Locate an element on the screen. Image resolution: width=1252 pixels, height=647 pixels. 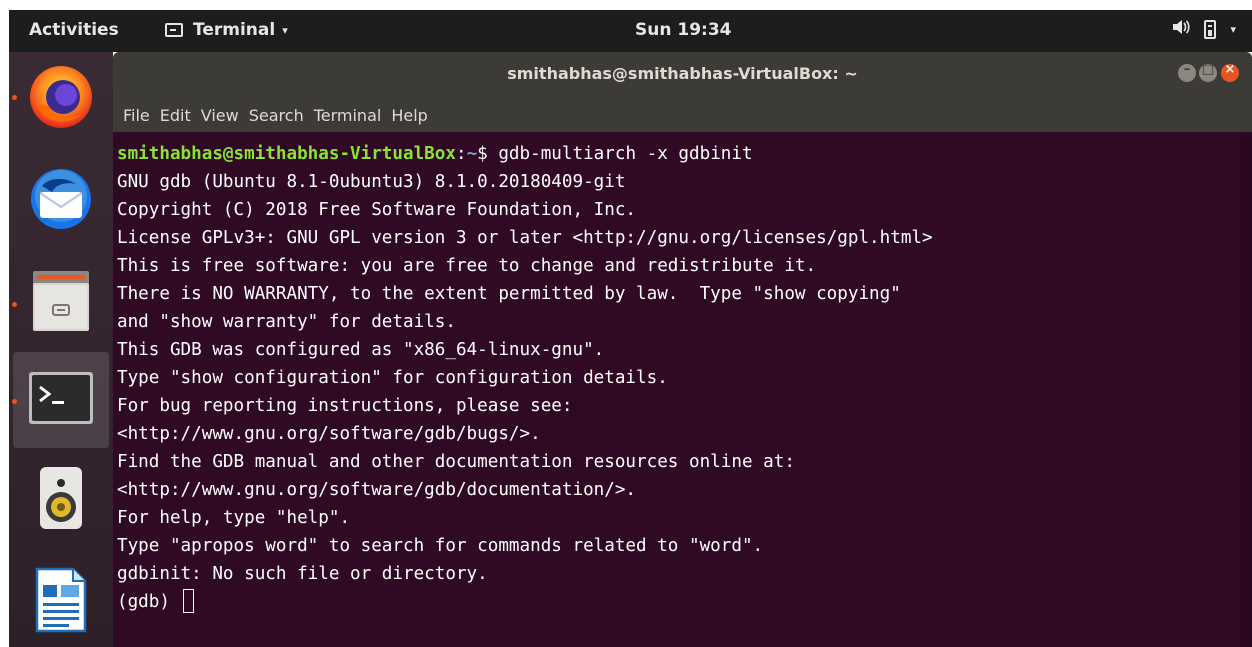
app-menu-label: Terminal is located at coordinates (234, 30).